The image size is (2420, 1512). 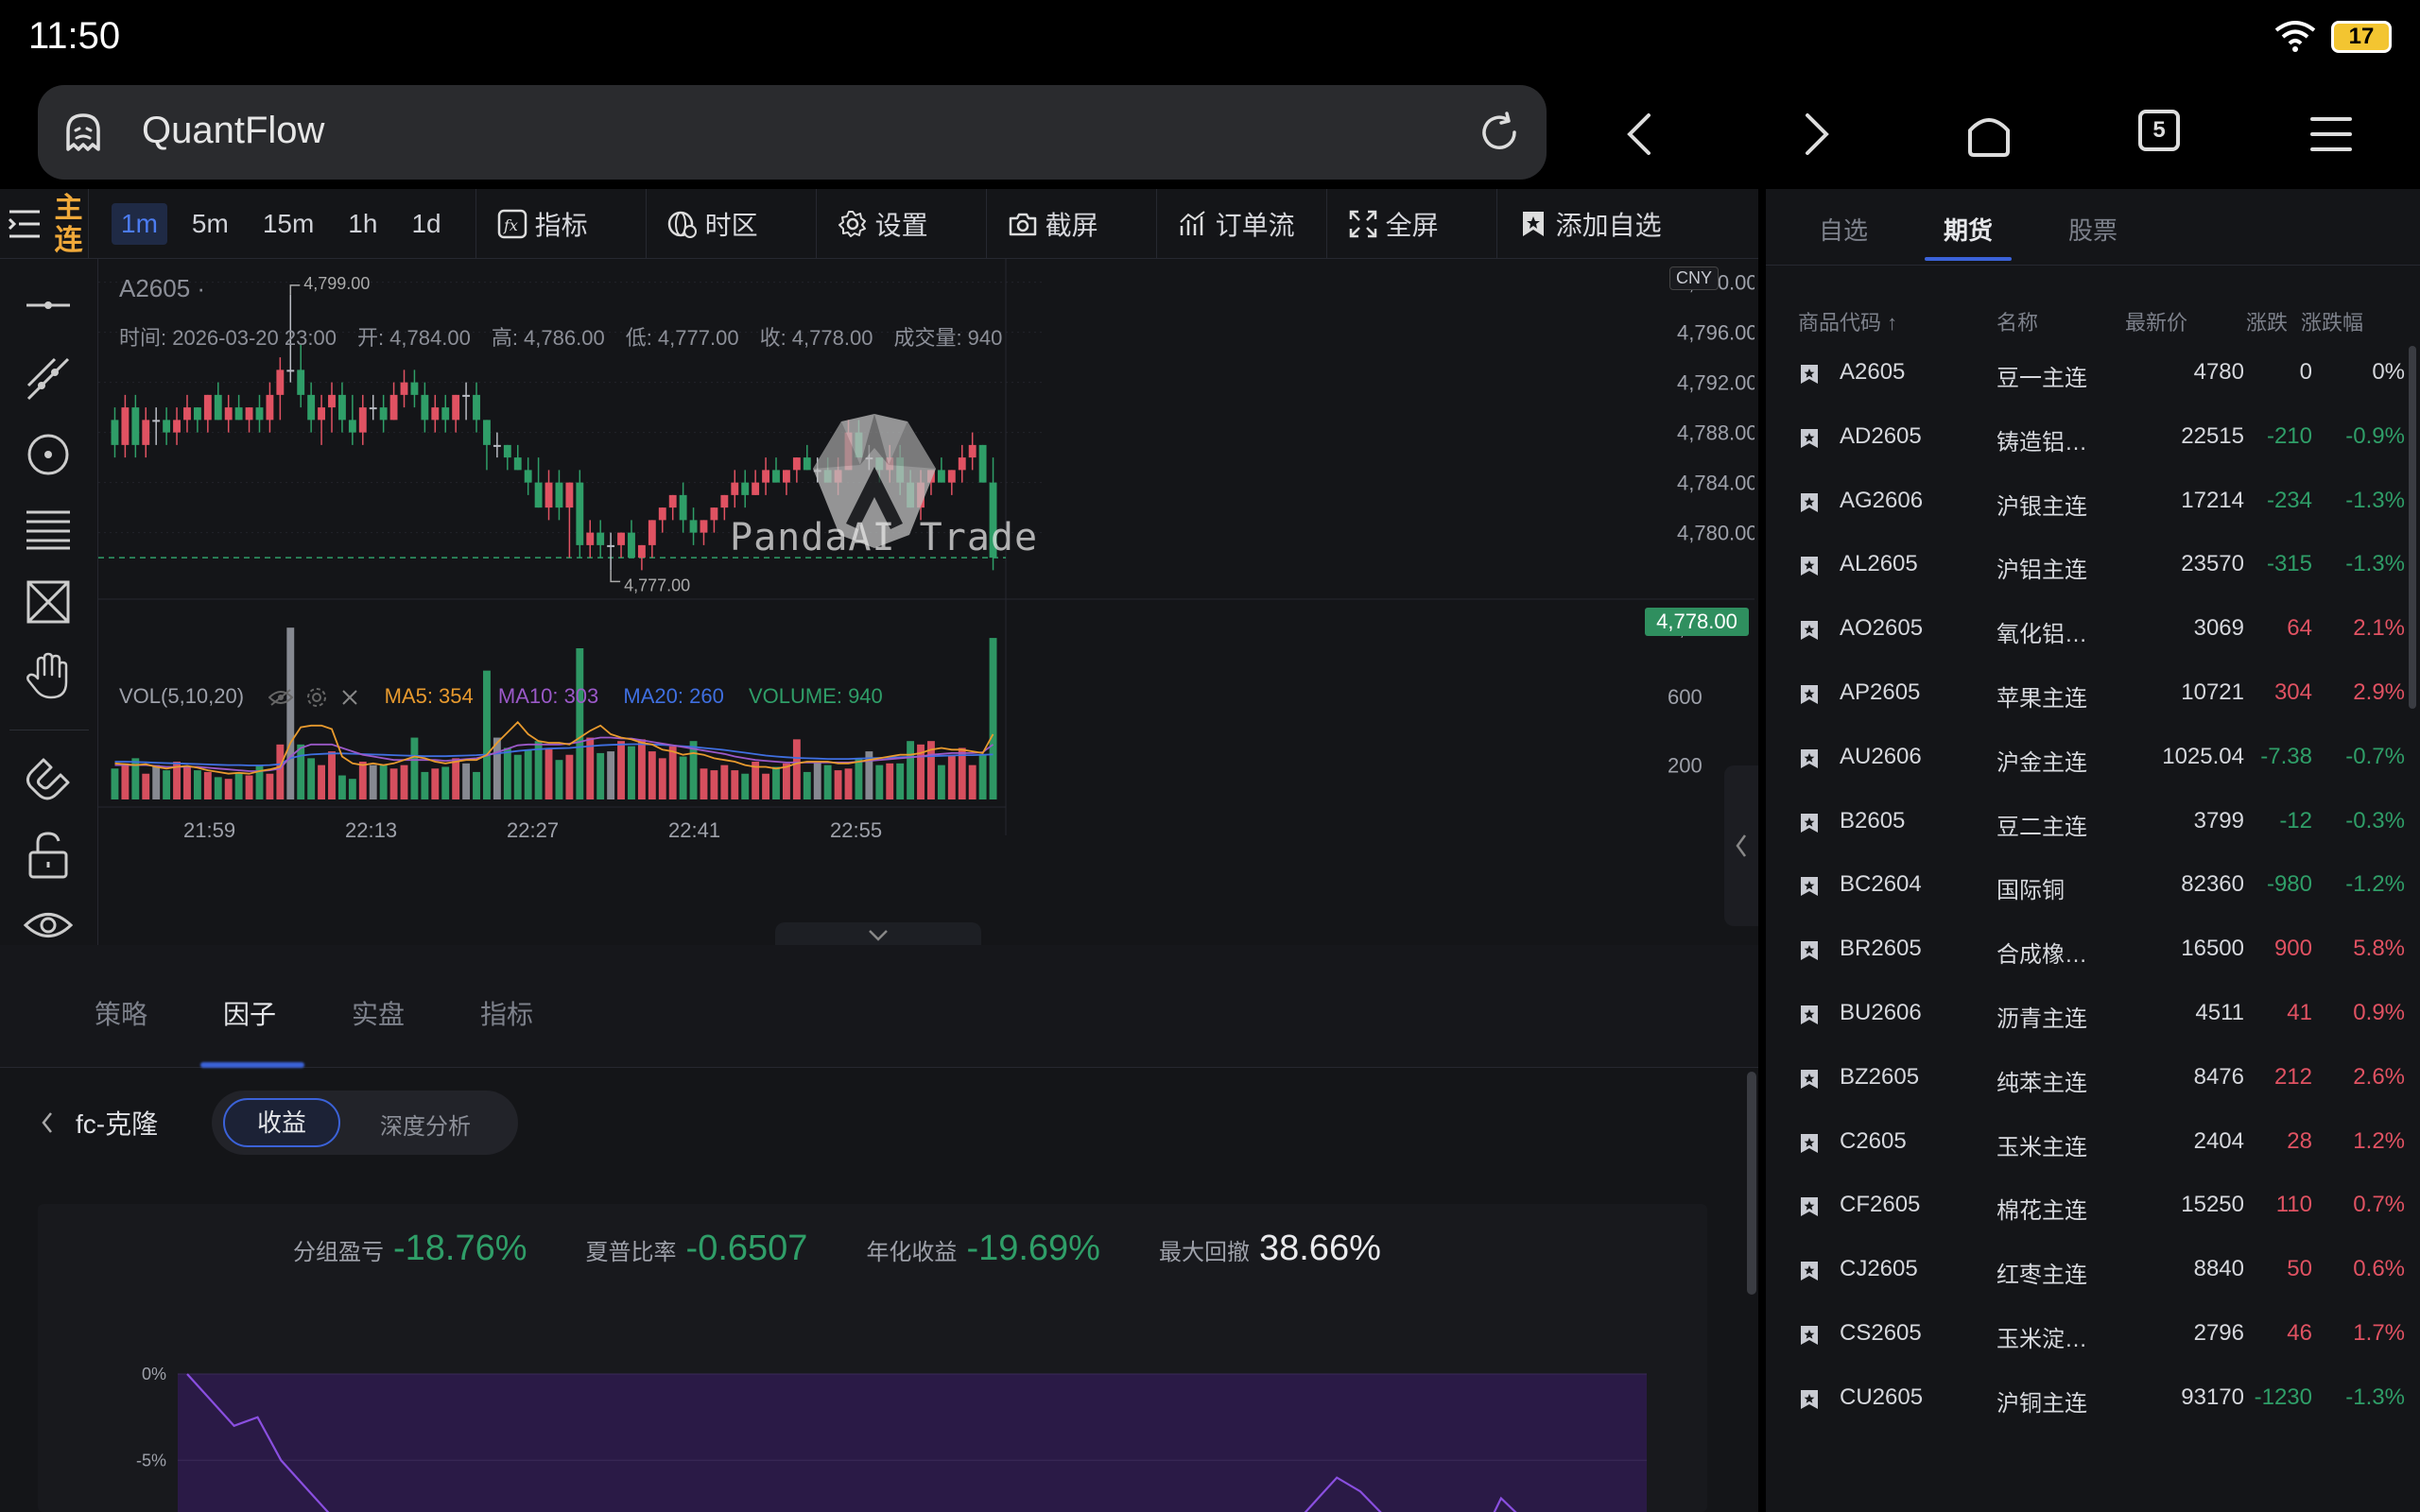 I want to click on pattern-tool-icon, so click(x=48, y=601).